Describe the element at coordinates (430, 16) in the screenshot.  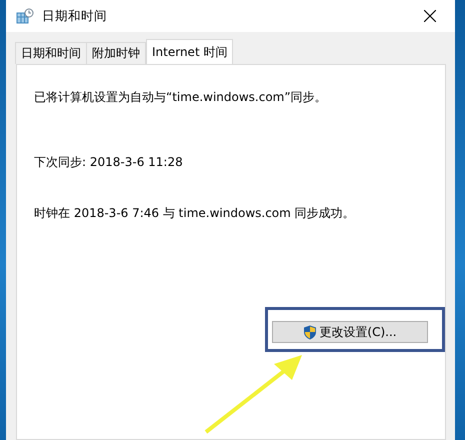
I see `close-icon` at that location.